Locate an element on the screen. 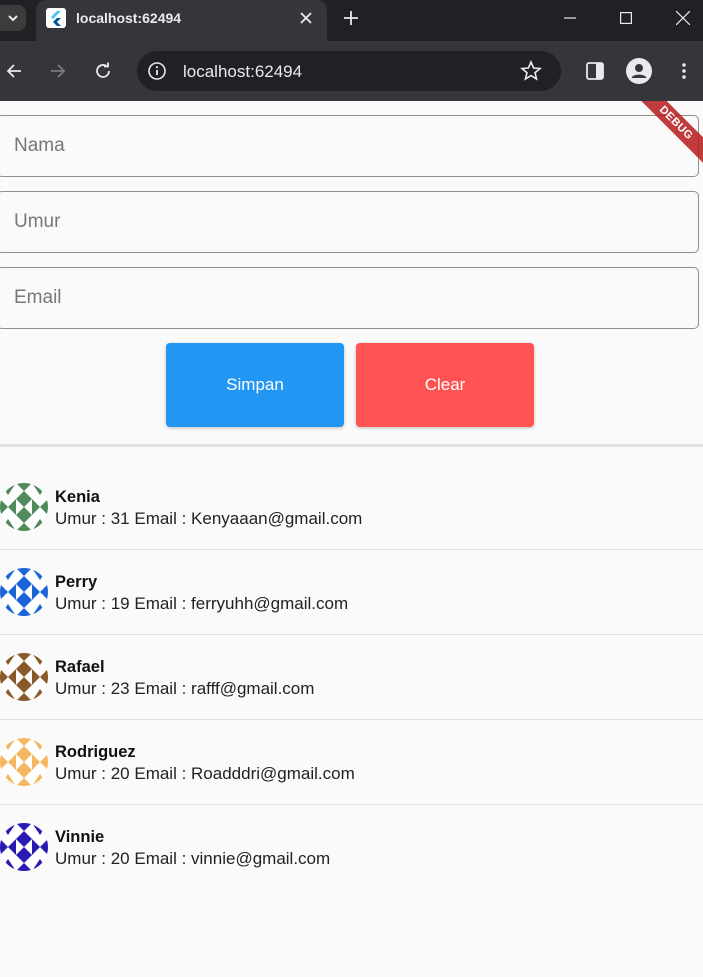 The height and width of the screenshot is (977, 703). address-bar: localhost:62494 is located at coordinates (349, 71).